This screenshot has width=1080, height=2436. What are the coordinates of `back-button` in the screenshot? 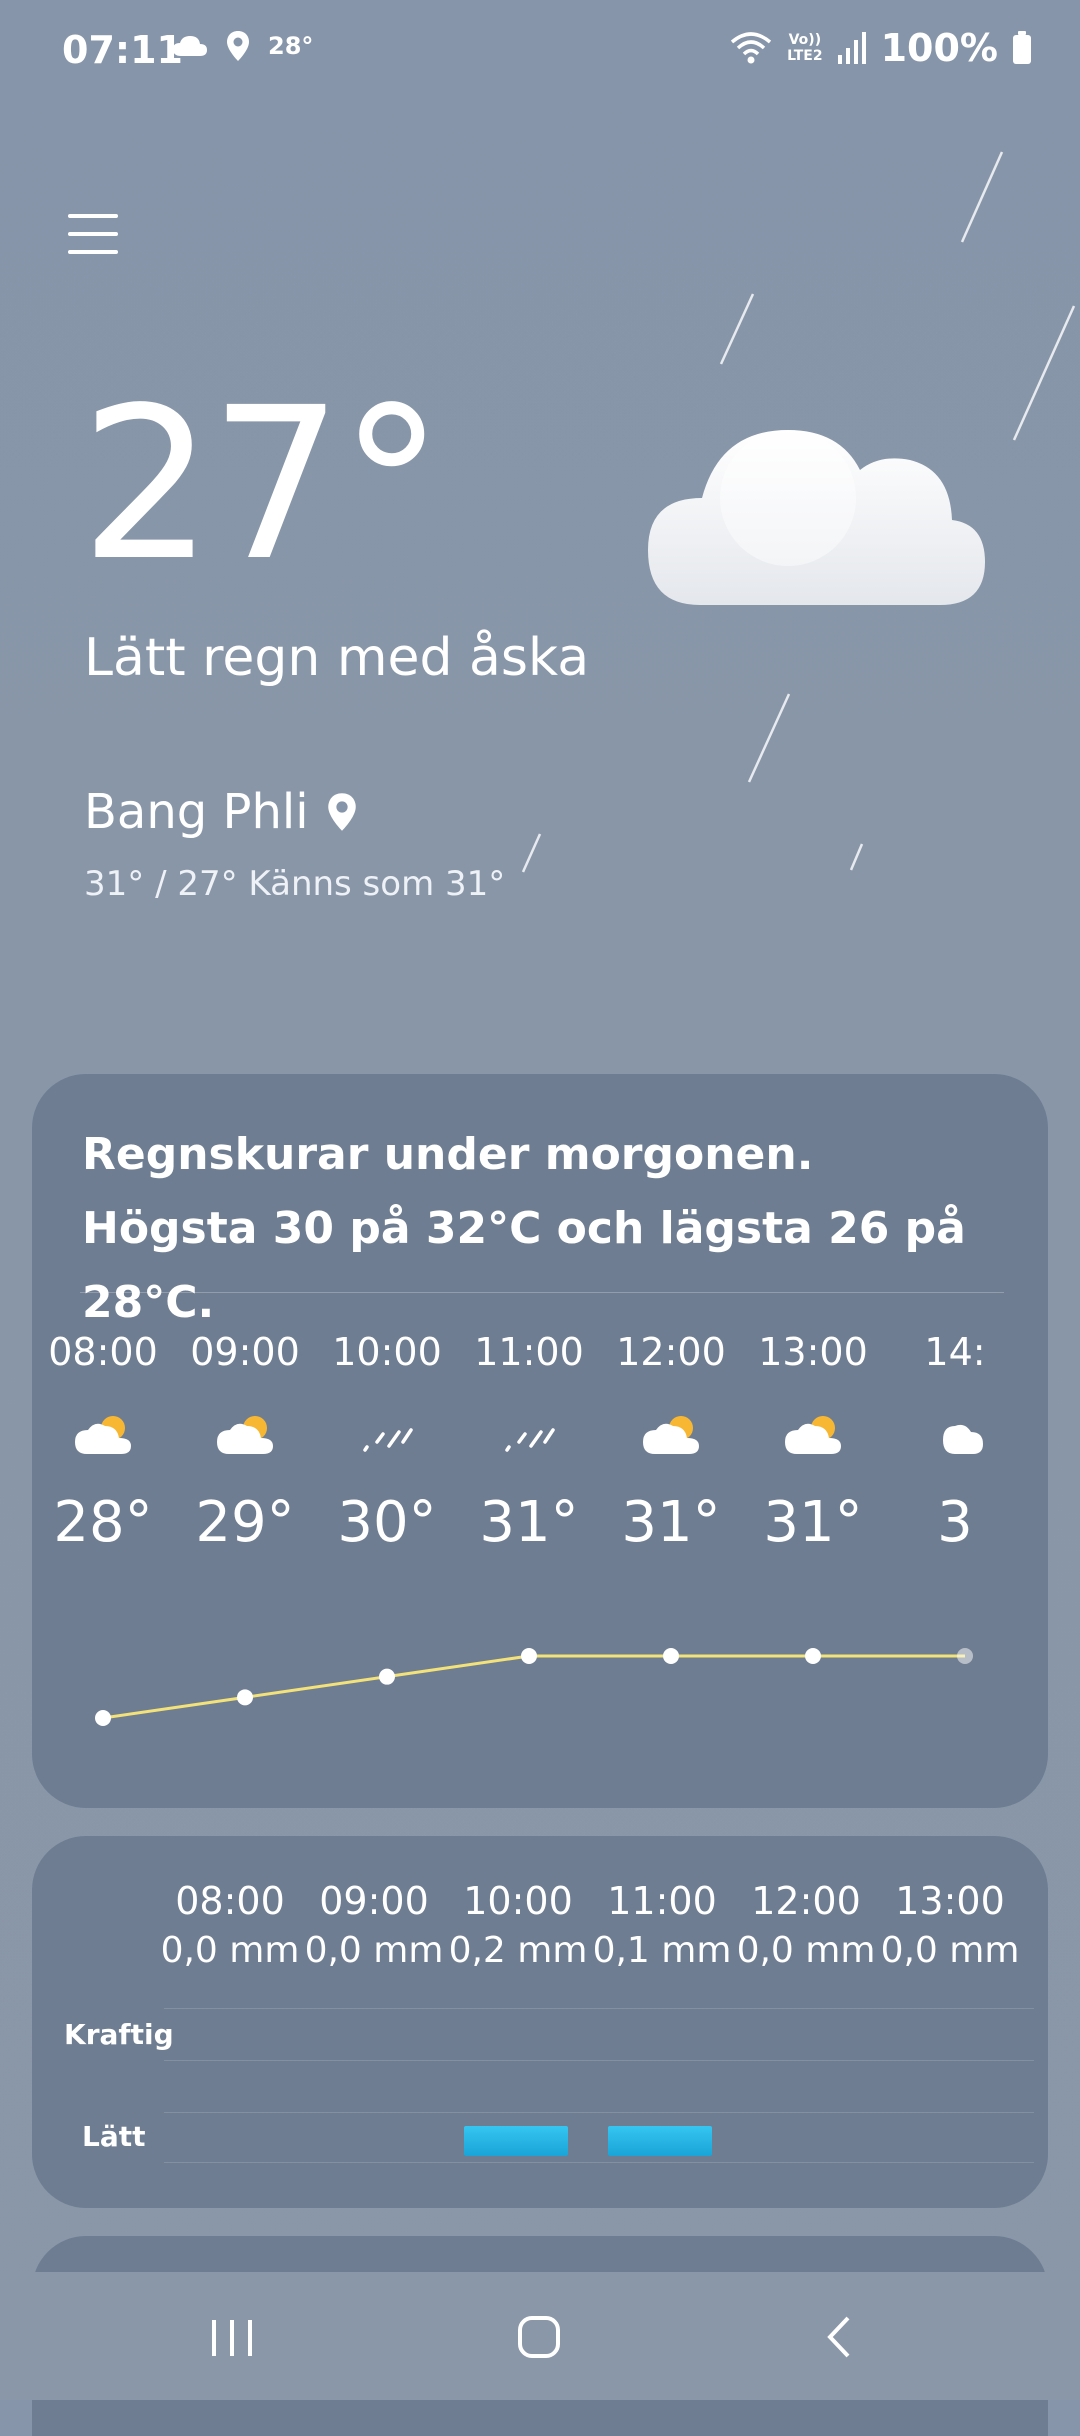 It's located at (840, 2337).